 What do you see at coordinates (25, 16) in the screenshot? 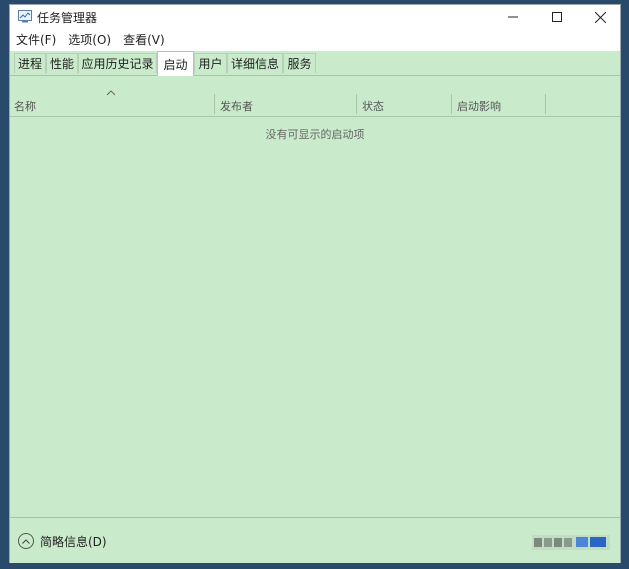
I see `task-manager-icon` at bounding box center [25, 16].